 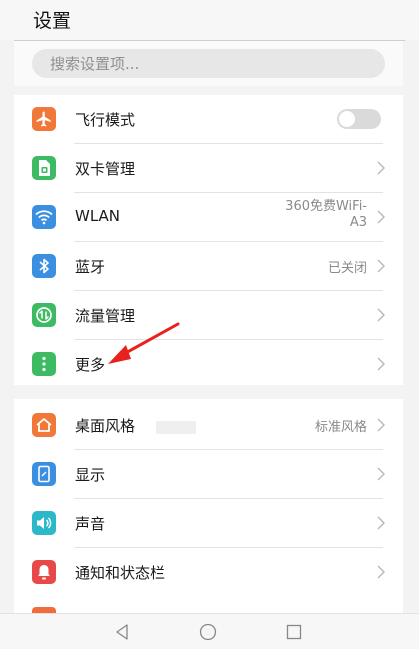 What do you see at coordinates (90, 524) in the screenshot?
I see `row-label: 声音` at bounding box center [90, 524].